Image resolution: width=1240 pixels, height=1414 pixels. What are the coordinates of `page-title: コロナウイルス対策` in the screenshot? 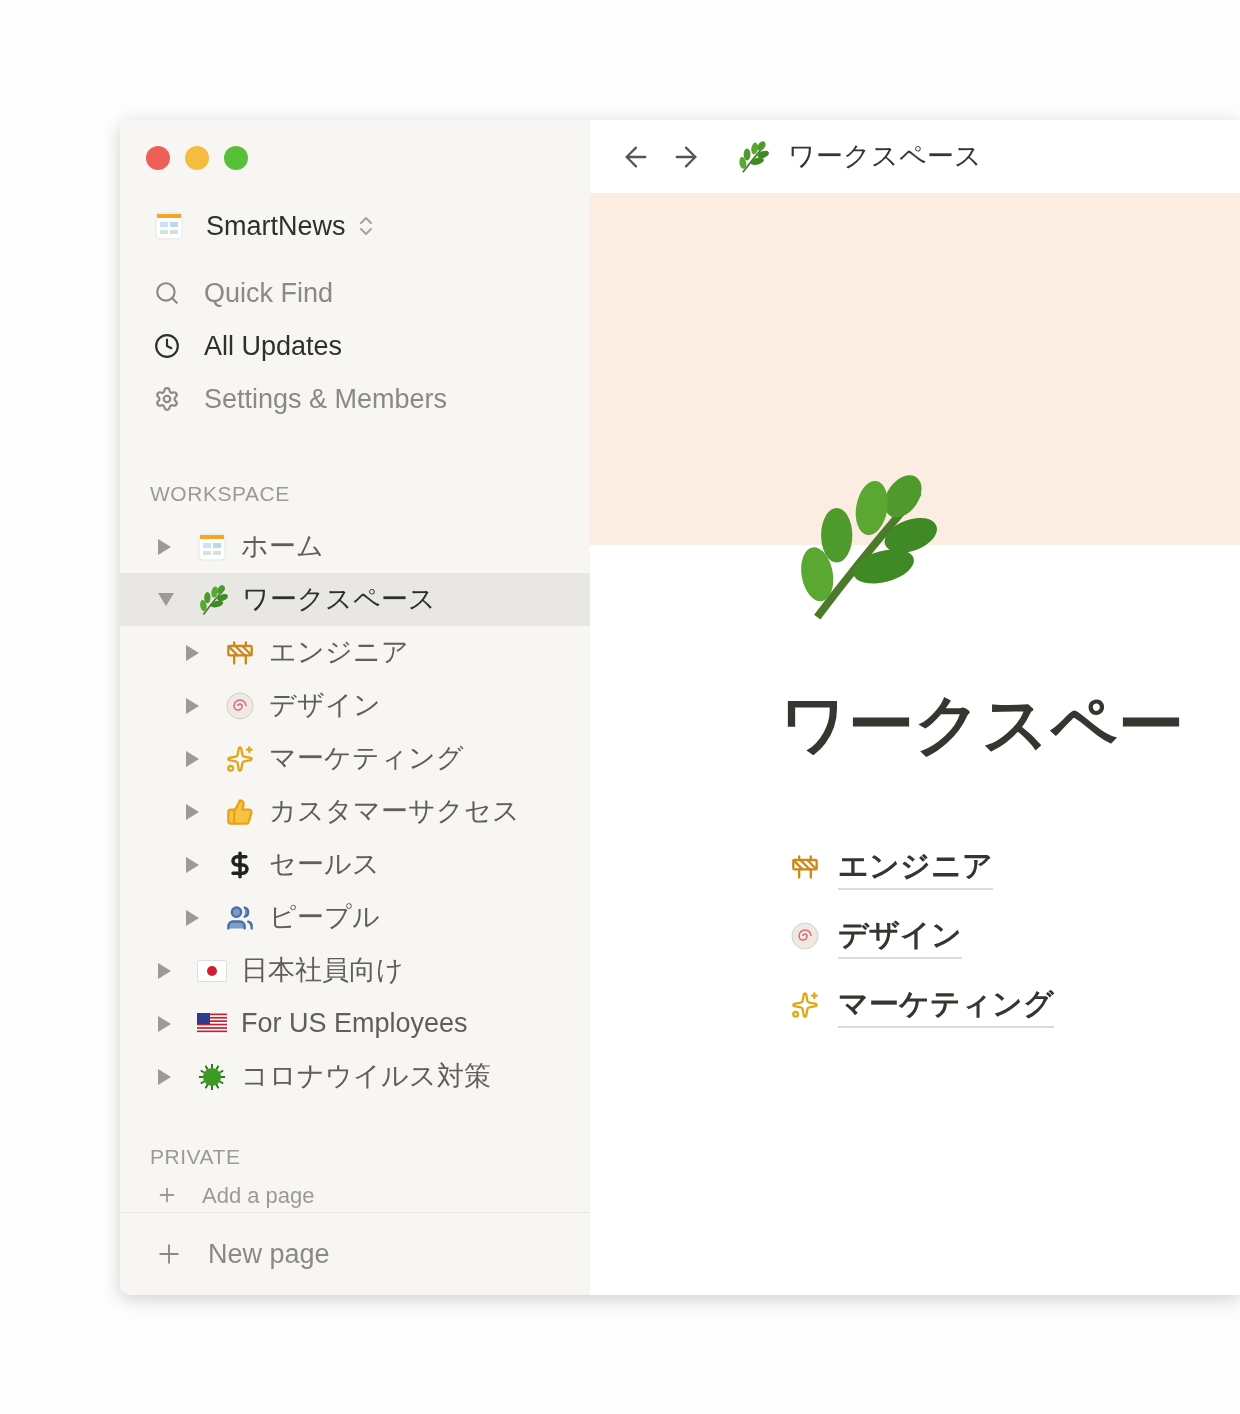 It's located at (366, 1077).